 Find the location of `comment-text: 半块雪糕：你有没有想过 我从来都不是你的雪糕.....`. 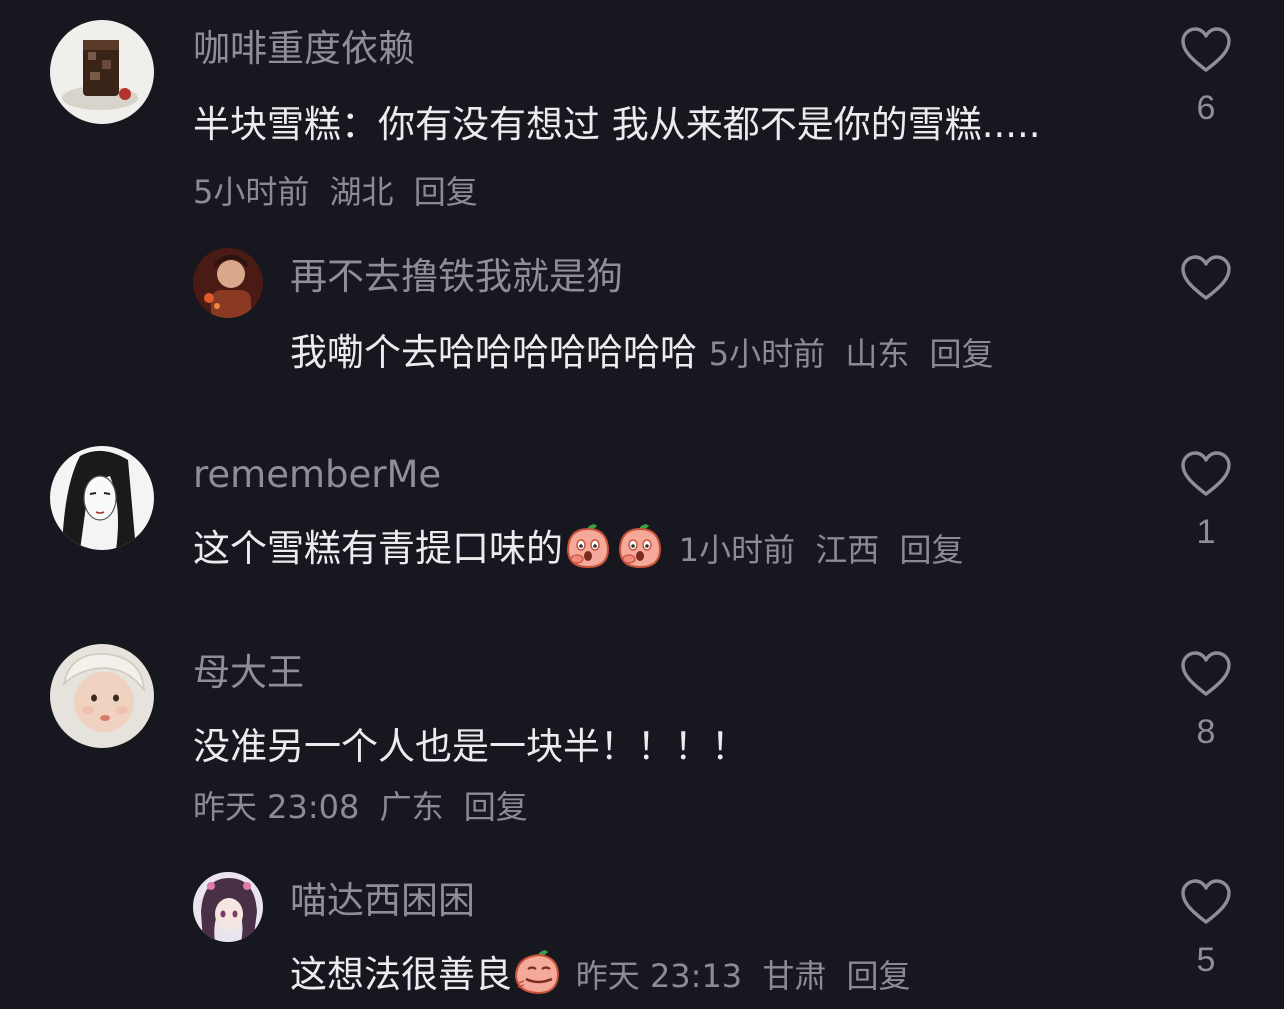

comment-text: 半块雪糕：你有没有想过 我从来都不是你的雪糕..... is located at coordinates (617, 124).